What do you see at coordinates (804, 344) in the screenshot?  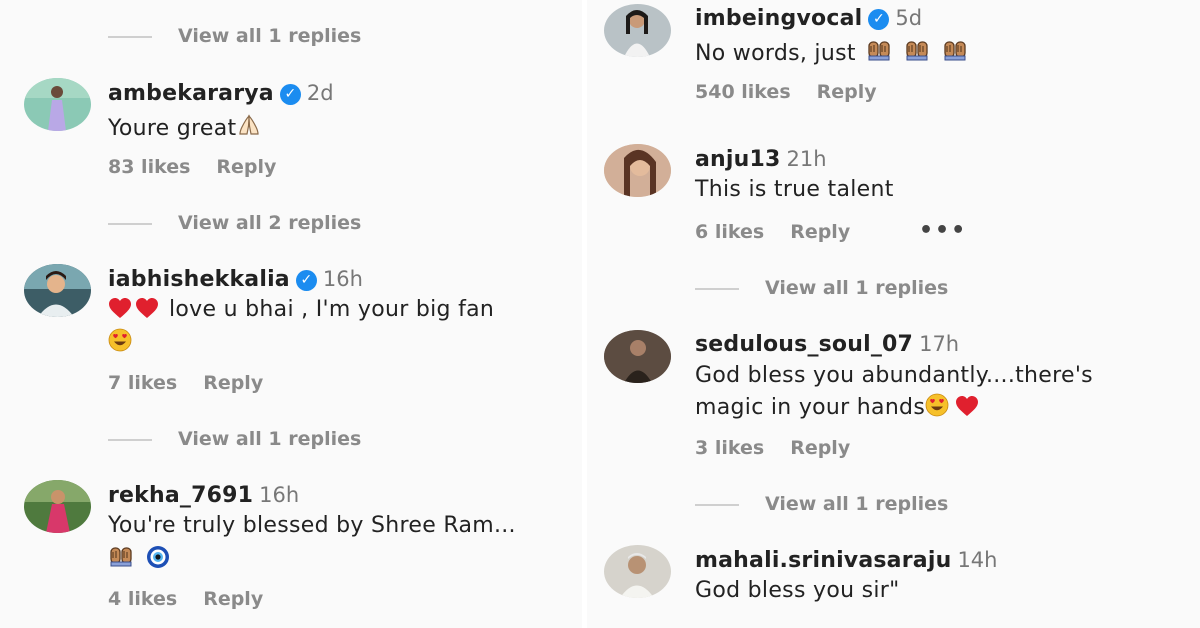 I see `username: sedulous_soul_07` at bounding box center [804, 344].